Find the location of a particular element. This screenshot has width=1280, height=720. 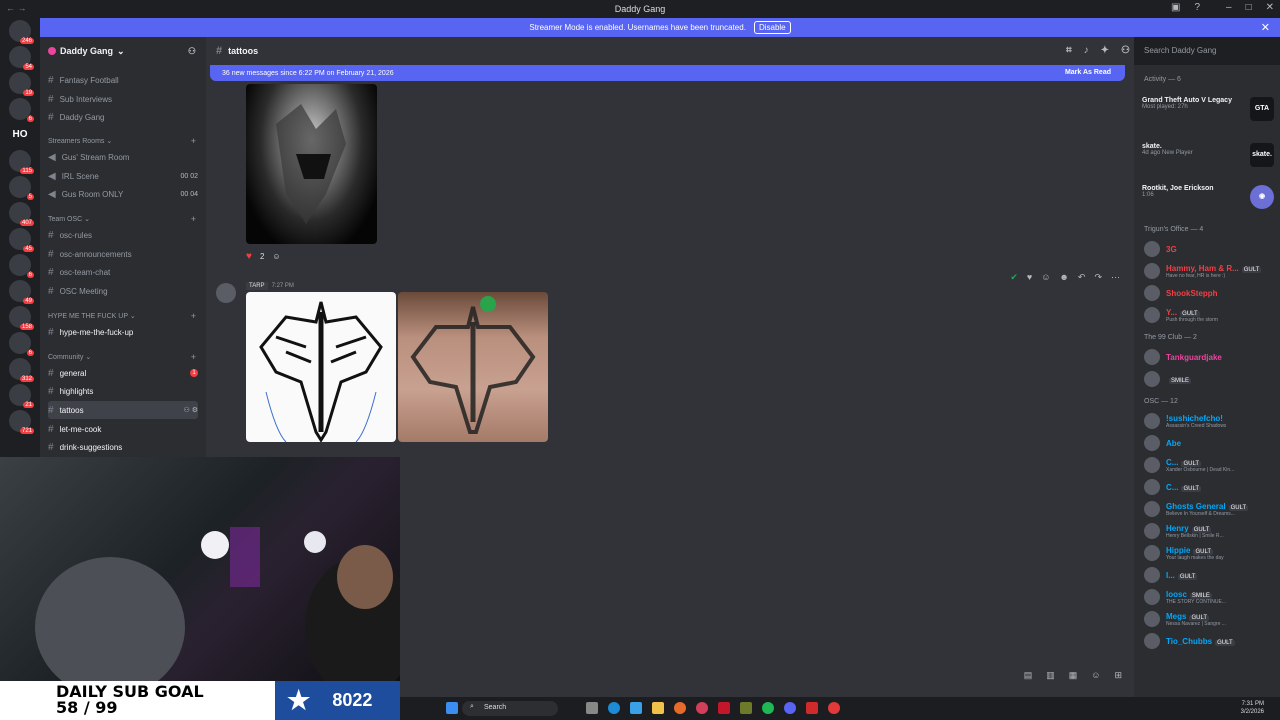

server-icon: 246 is located at coordinates (21, 32).